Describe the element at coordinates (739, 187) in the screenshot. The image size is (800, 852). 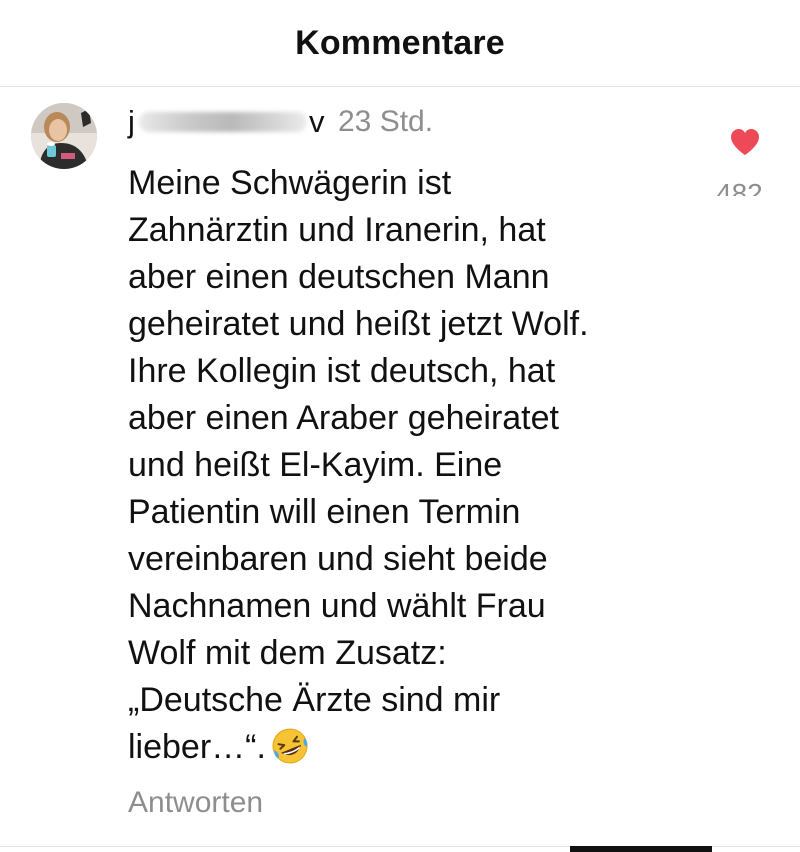
I see `like-count: 482` at that location.